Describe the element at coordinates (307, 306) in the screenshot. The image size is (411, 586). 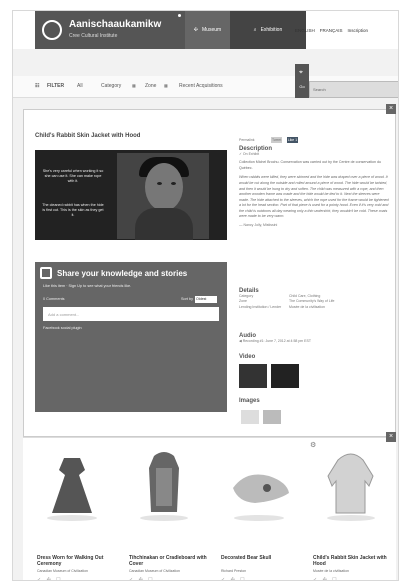
I see `lending-value: Musée de la civilisation` at that location.